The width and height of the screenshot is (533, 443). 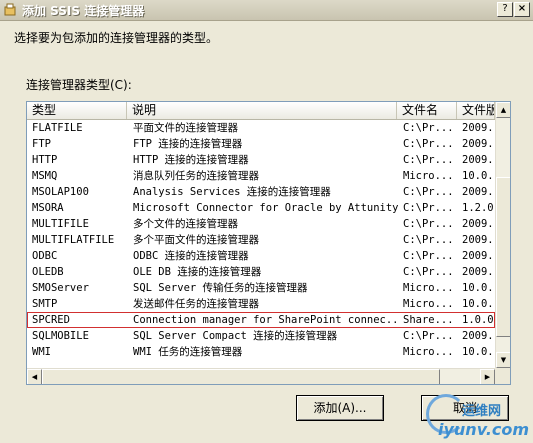 What do you see at coordinates (10, 9) in the screenshot?
I see `package-icon` at bounding box center [10, 9].